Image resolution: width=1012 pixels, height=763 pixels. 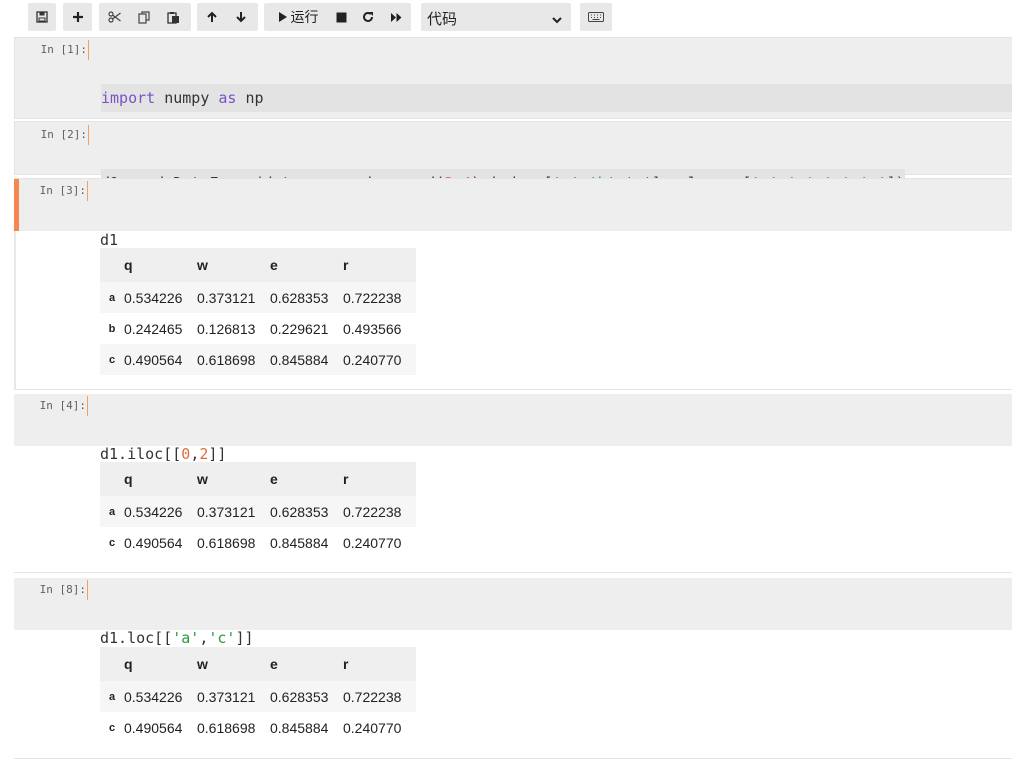 I want to click on input-prompt: In [2]:, so click(x=63, y=134).